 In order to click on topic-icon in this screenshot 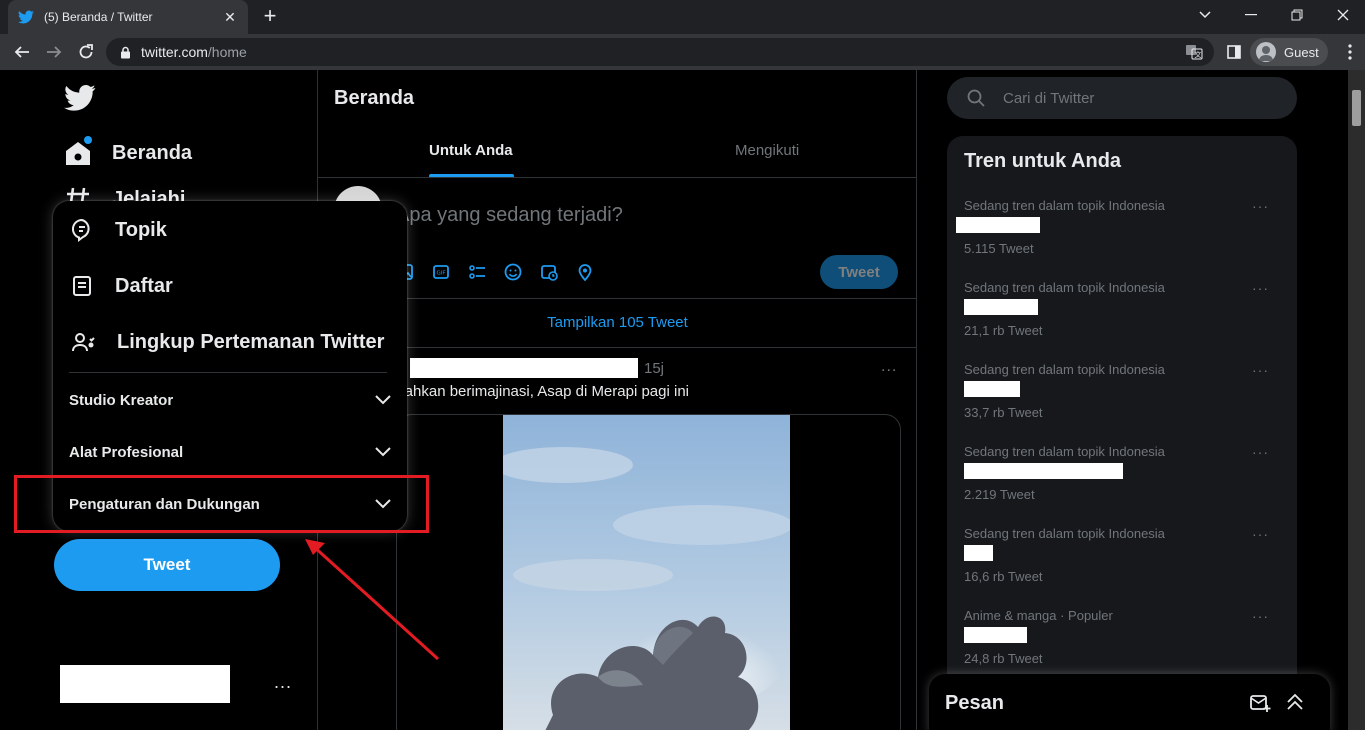, I will do `click(80, 230)`.